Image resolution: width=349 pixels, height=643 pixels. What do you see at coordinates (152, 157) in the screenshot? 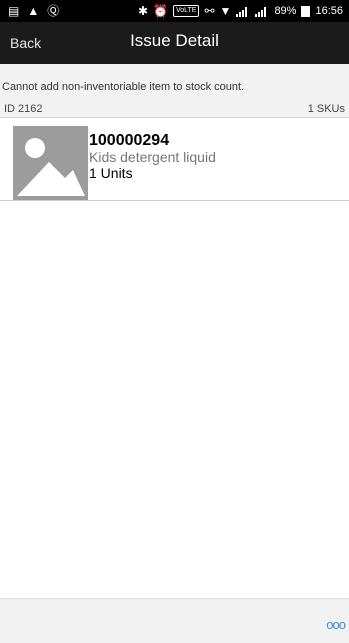
I see `item-name: Kids detergent liquid` at bounding box center [152, 157].